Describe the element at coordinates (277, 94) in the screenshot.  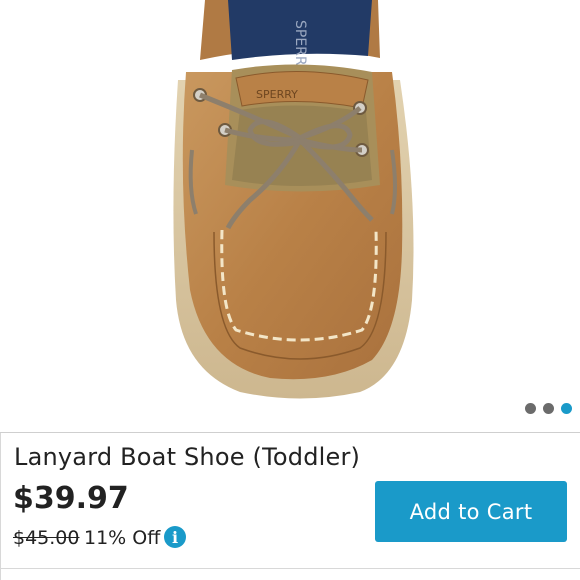
I see `svg-text: SPERRY` at that location.